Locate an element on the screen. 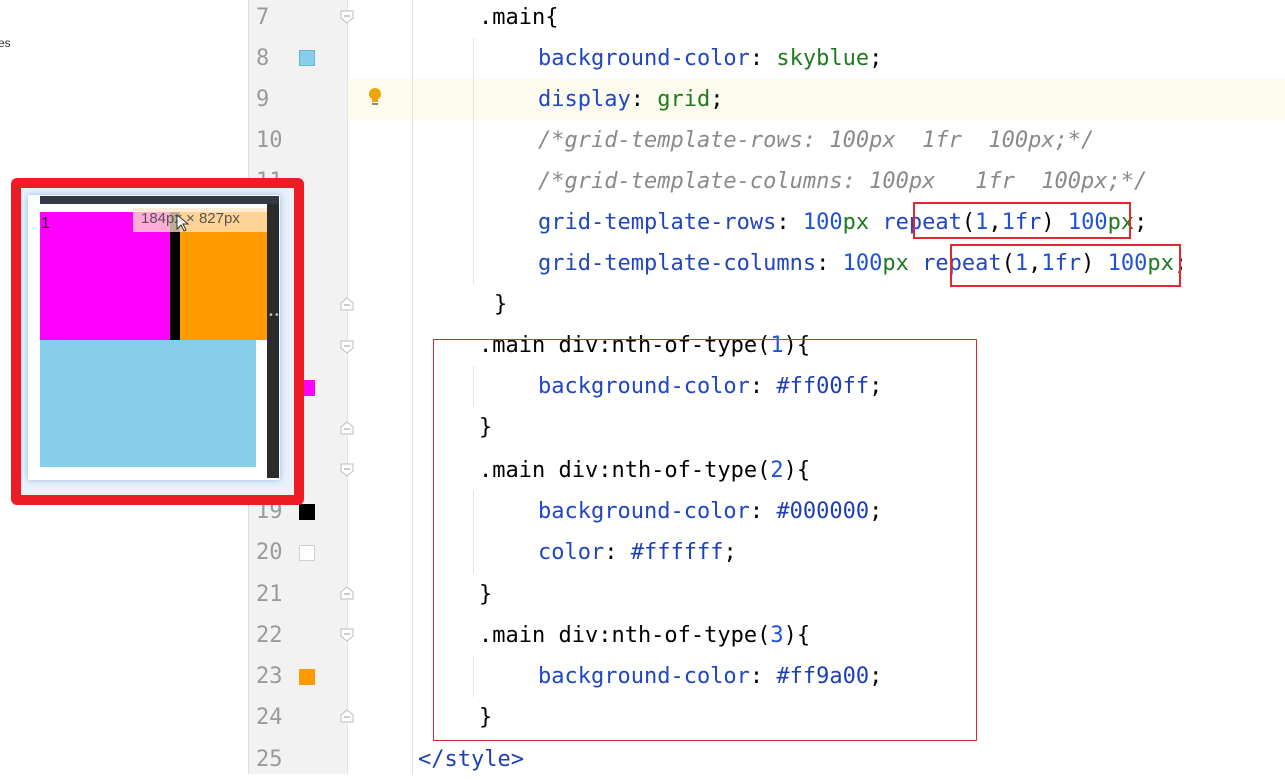  brace: { is located at coordinates (552, 17).